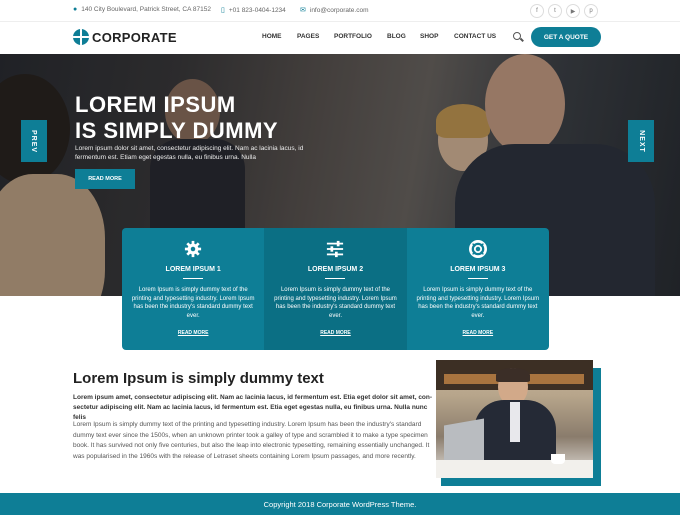  Describe the element at coordinates (513, 375) in the screenshot. I see `photo-man-hair` at that location.